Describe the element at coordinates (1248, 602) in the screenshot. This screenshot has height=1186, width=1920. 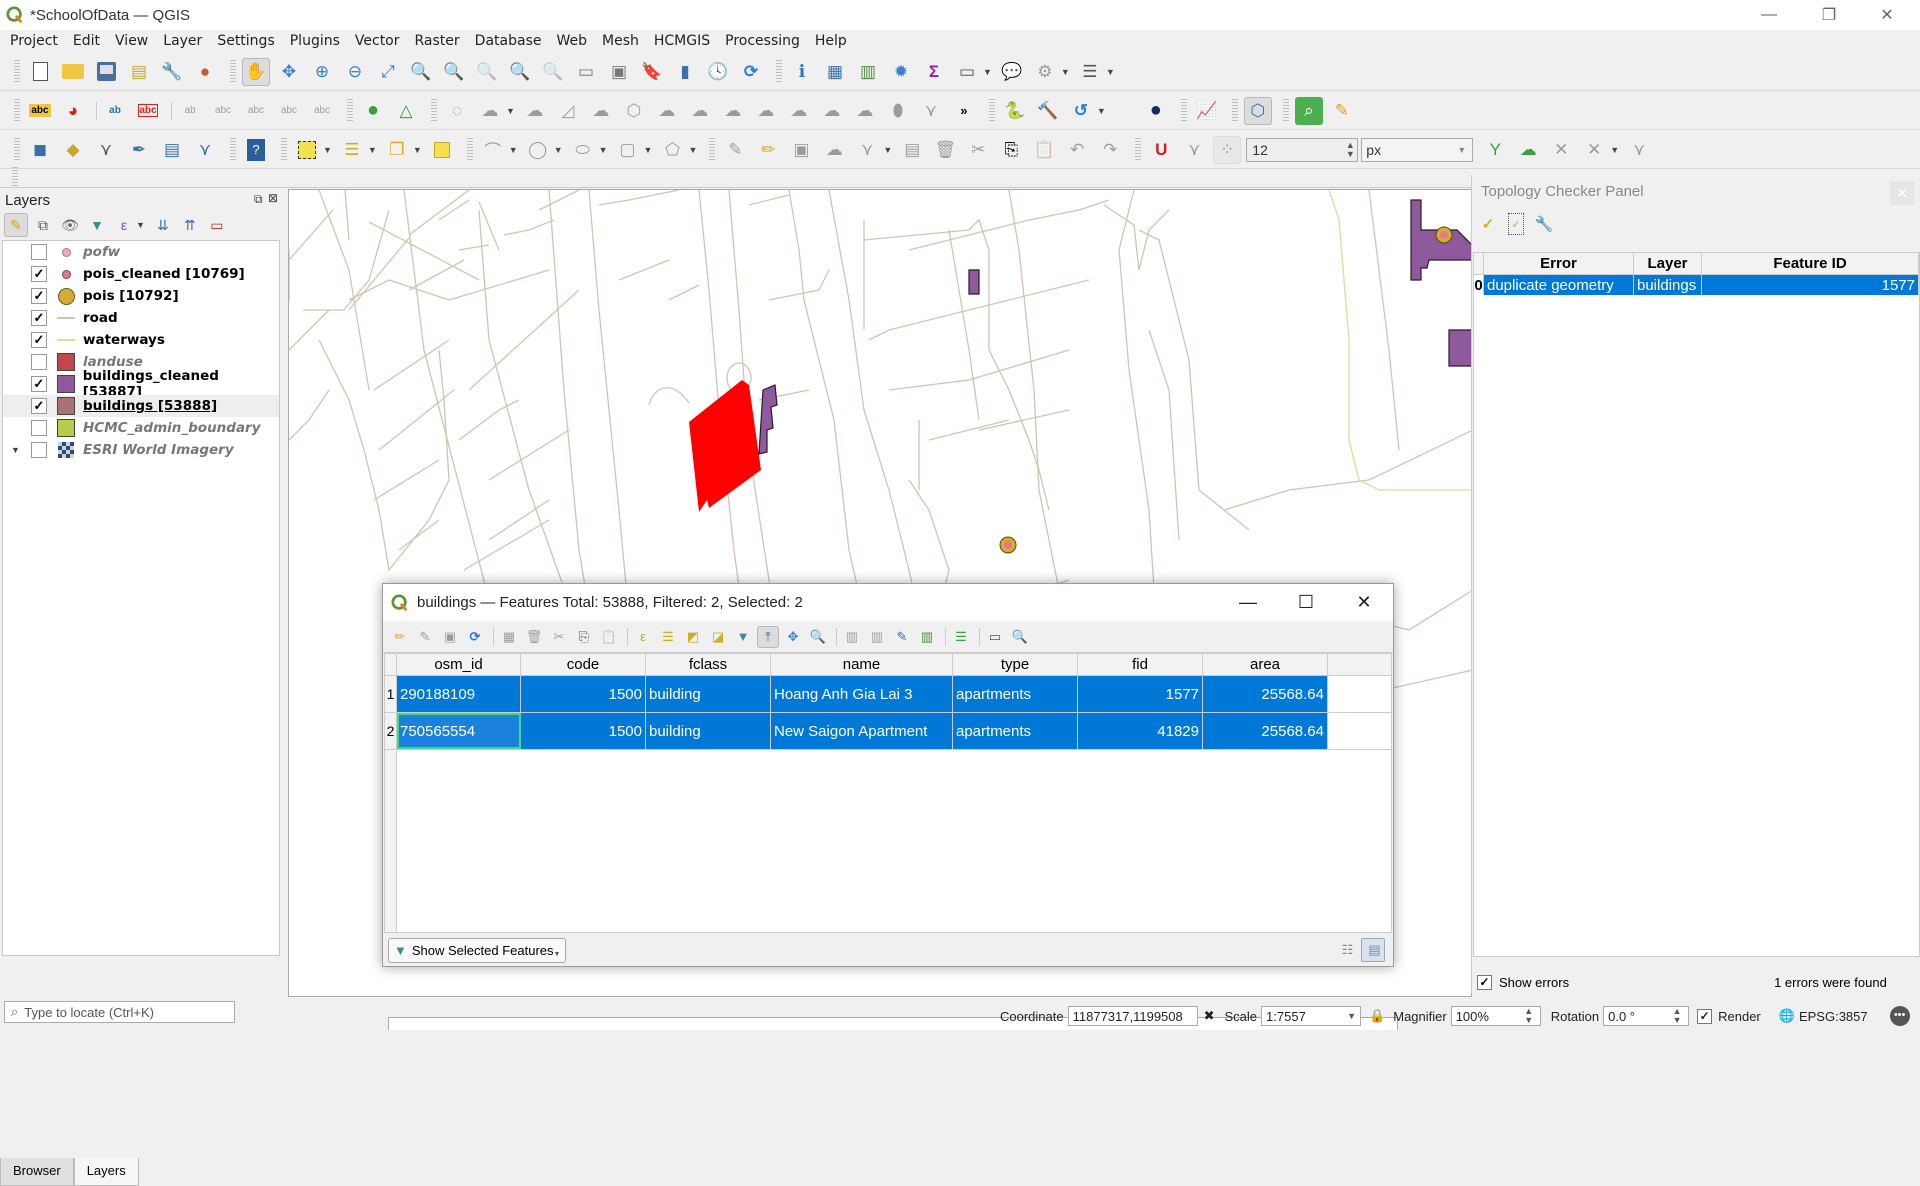
I see `dialog-minimize-button: —` at that location.